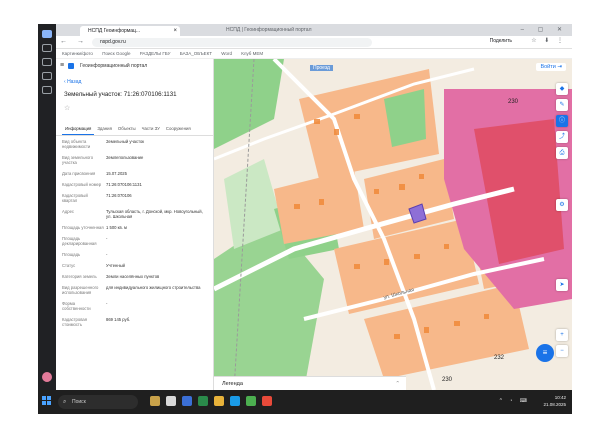 This screenshot has width=600, height=424. What do you see at coordinates (134, 109) in the screenshot?
I see `favorite-star-icon: ☆` at bounding box center [134, 109].